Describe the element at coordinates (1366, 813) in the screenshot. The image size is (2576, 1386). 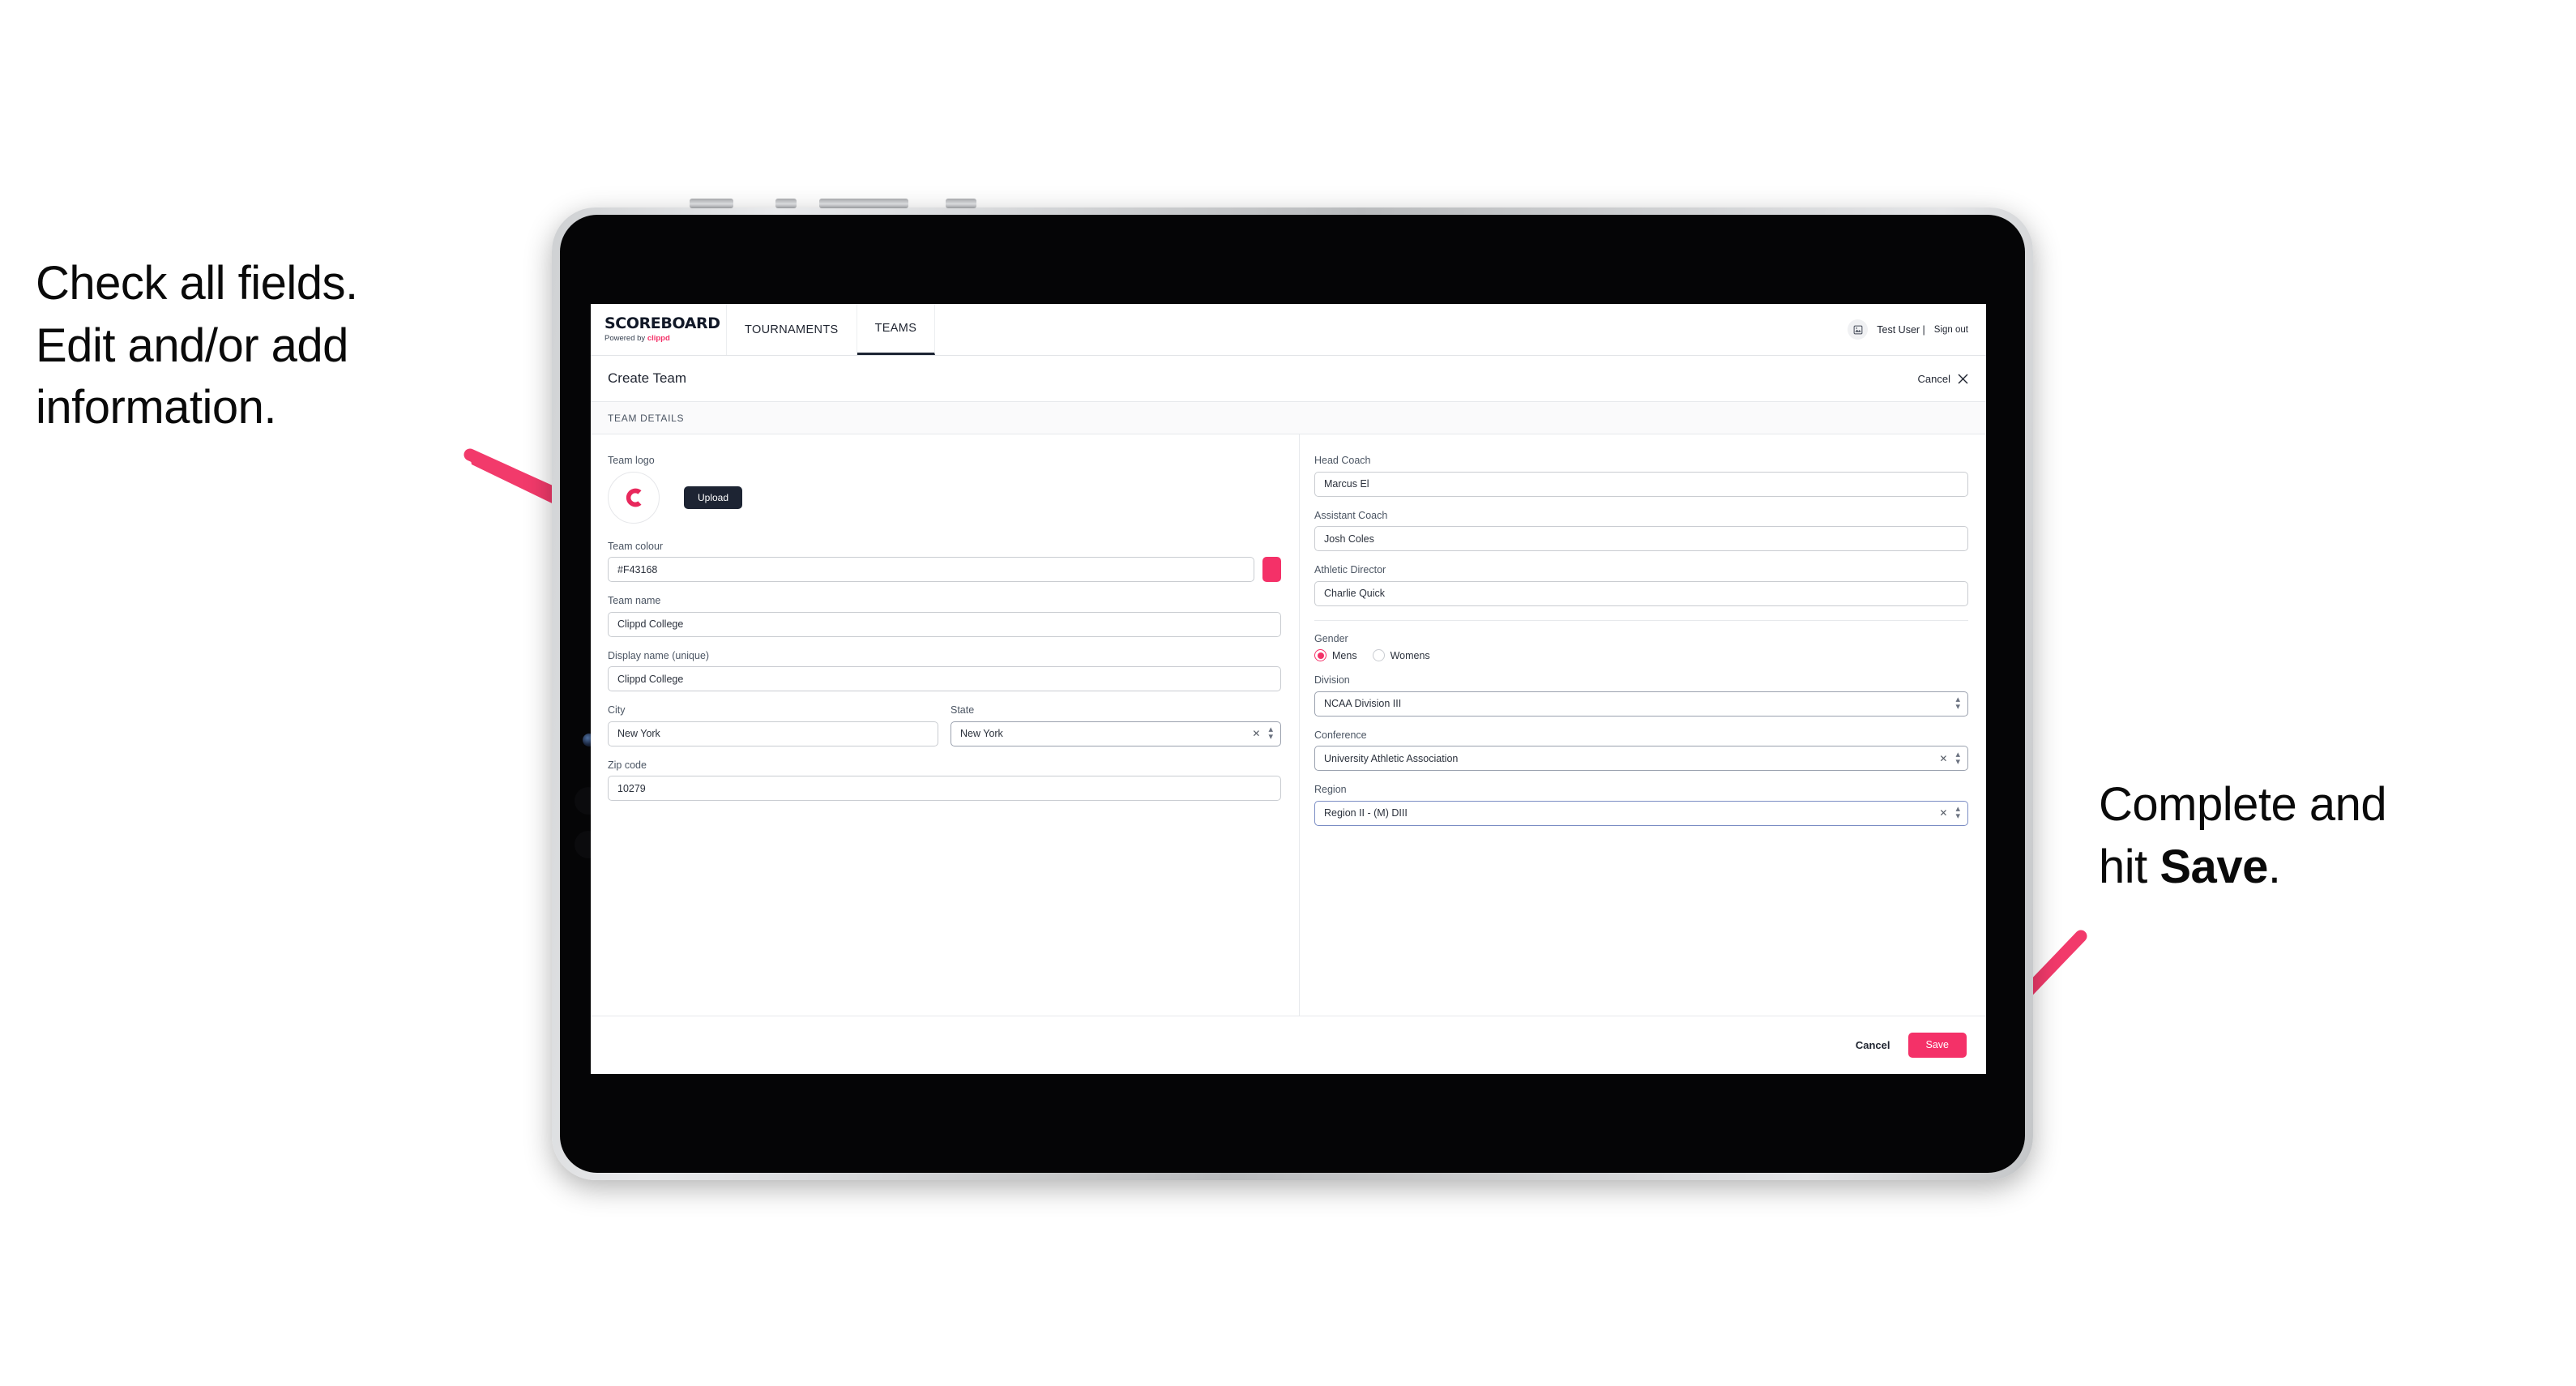
I see `region-value: Region II - (M) DIII` at that location.